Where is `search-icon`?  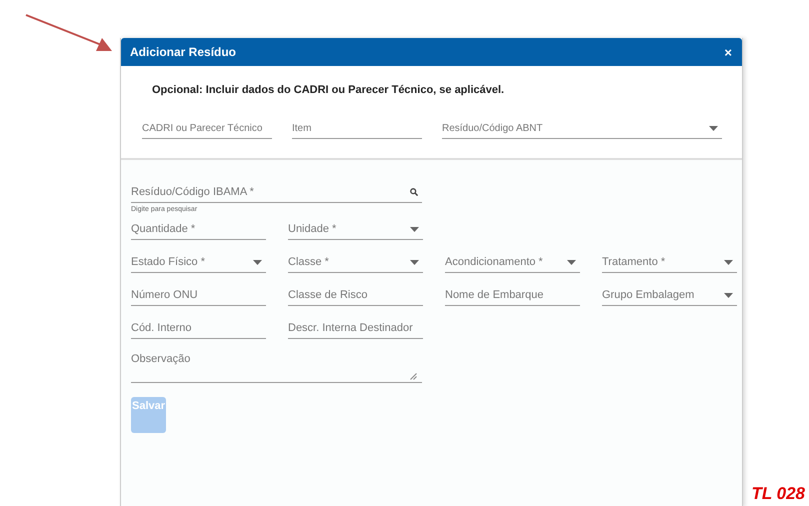
search-icon is located at coordinates (414, 192).